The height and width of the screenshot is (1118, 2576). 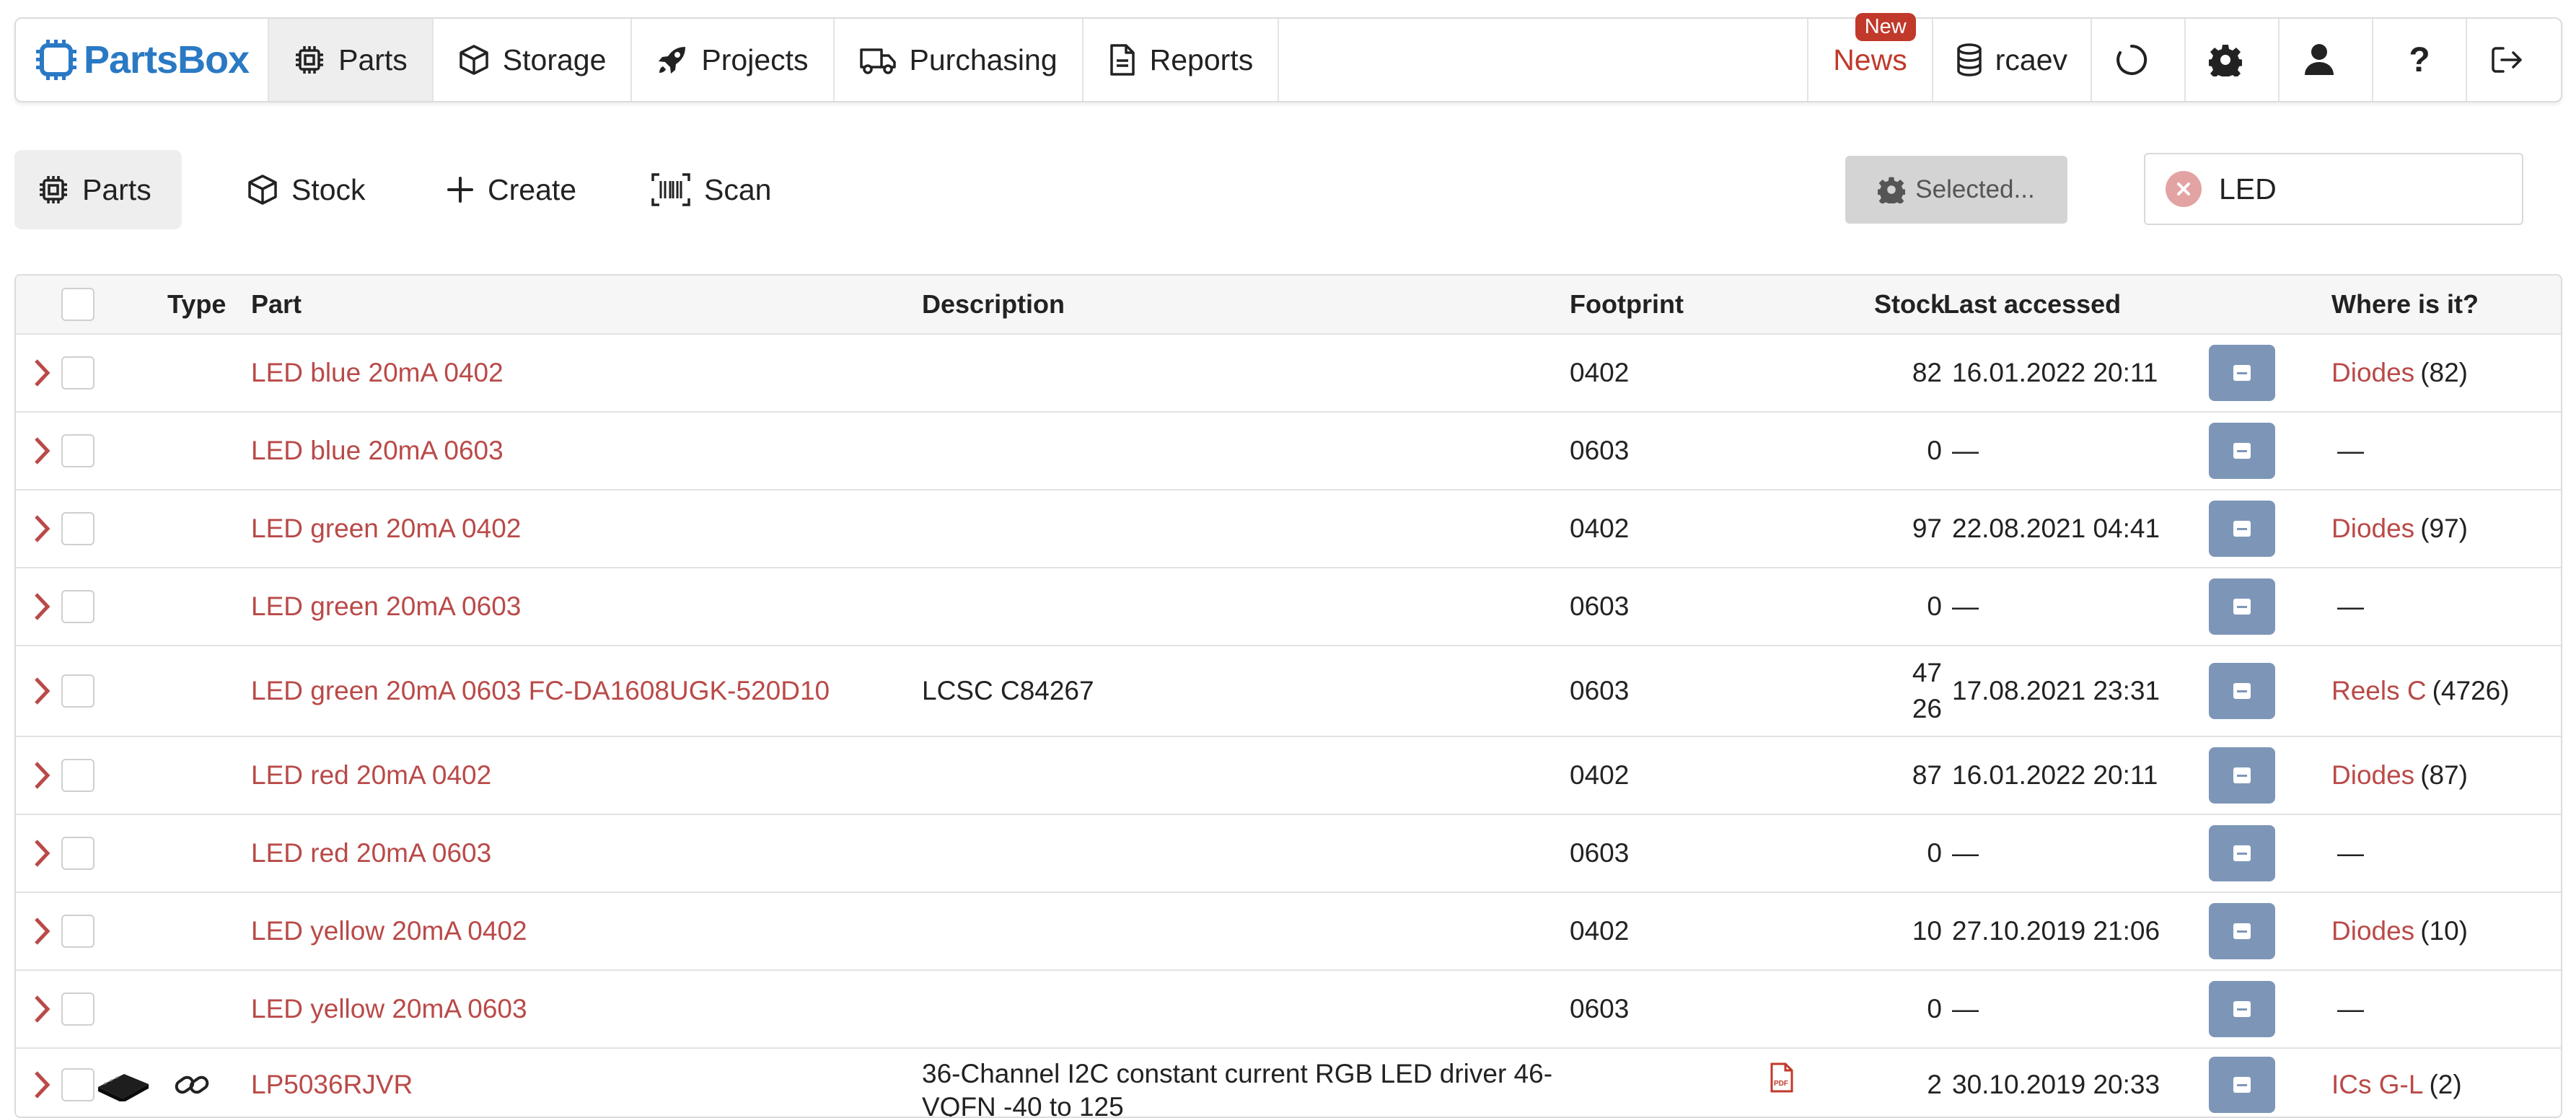 I want to click on barcode-scan-icon, so click(x=670, y=190).